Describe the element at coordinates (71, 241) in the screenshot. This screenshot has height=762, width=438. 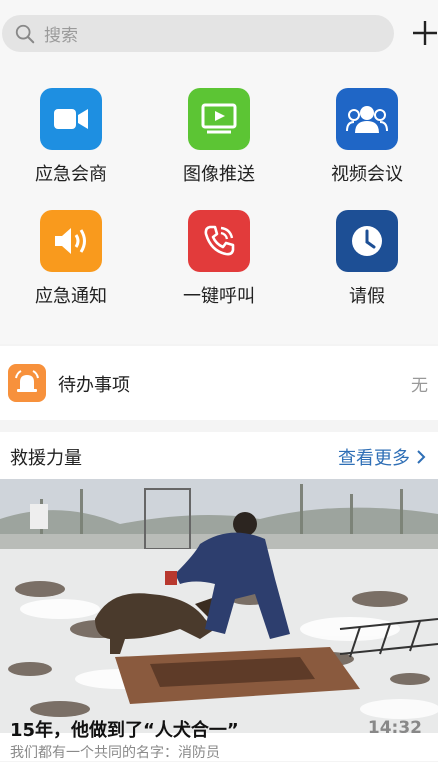
I see `speaker-icon` at that location.